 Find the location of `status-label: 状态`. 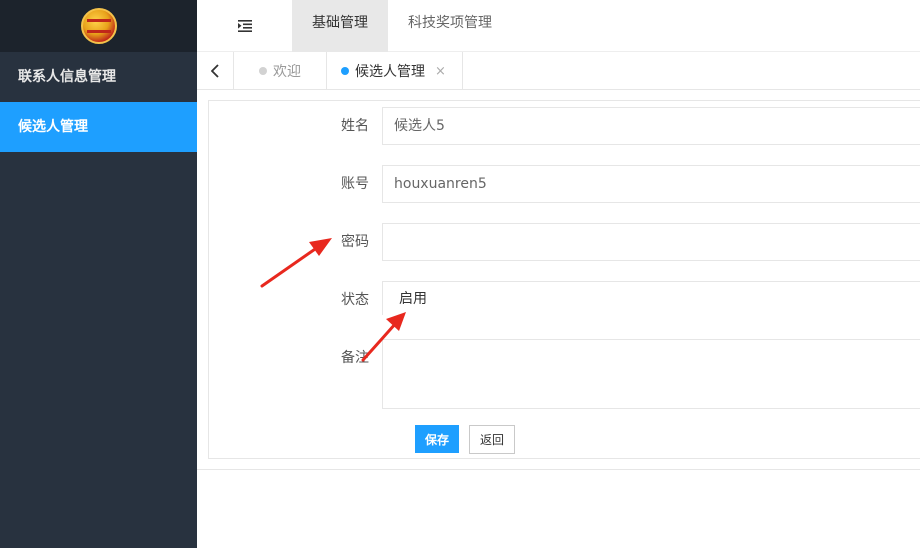

status-label: 状态 is located at coordinates (355, 300).